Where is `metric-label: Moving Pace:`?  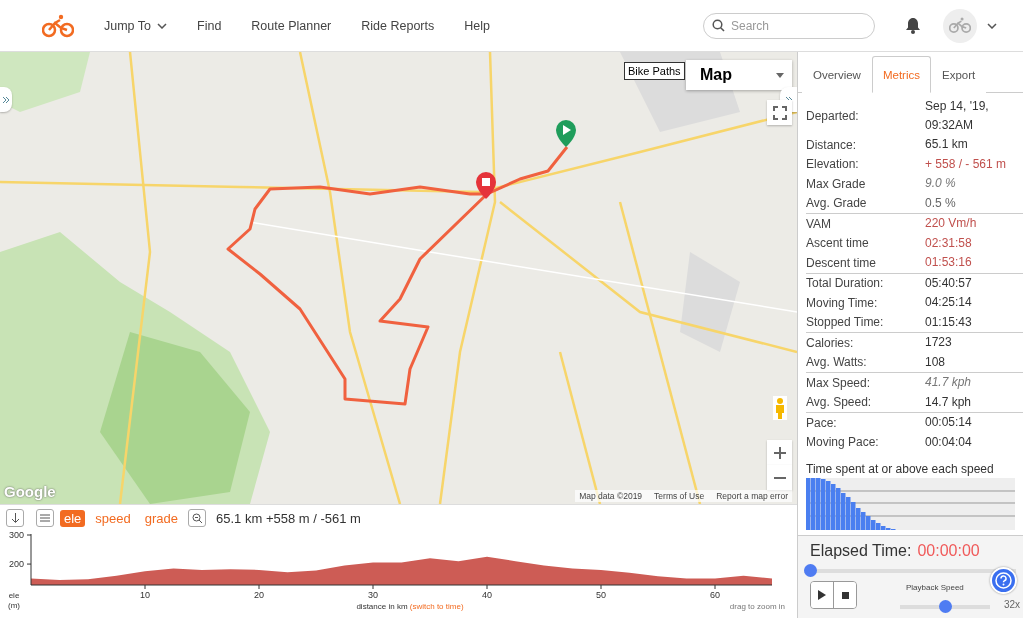
metric-label: Moving Pace: is located at coordinates (843, 442).